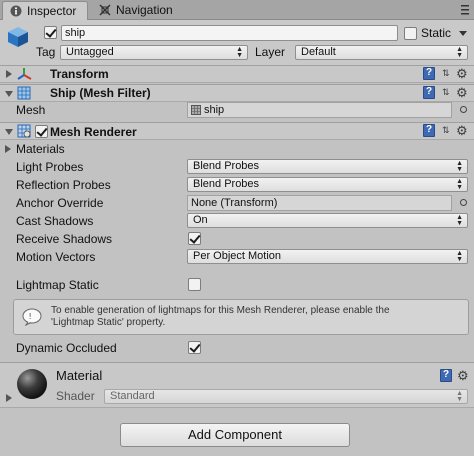  I want to click on reflection-probes-value: Blend Probes, so click(226, 184).